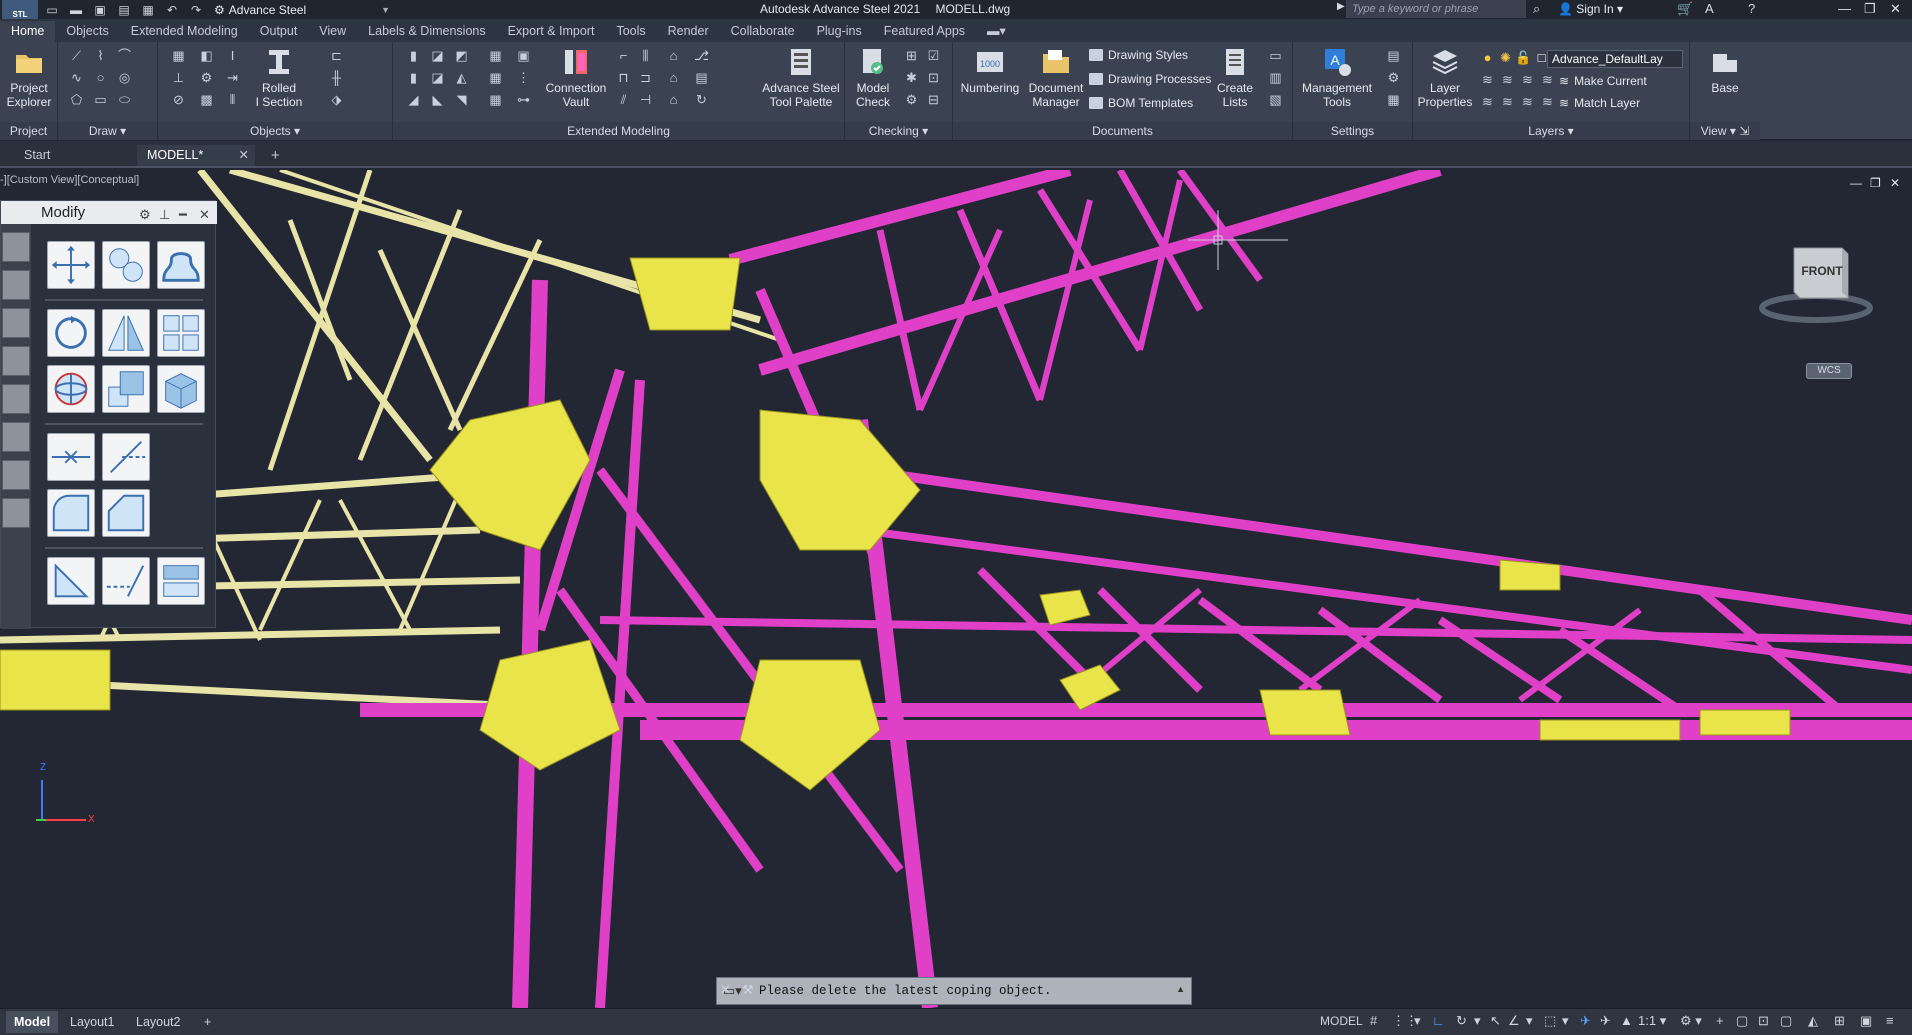 The width and height of the screenshot is (1912, 1035). Describe the element at coordinates (1603, 81) in the screenshot. I see `make-current-button: ≋ Make Current` at that location.